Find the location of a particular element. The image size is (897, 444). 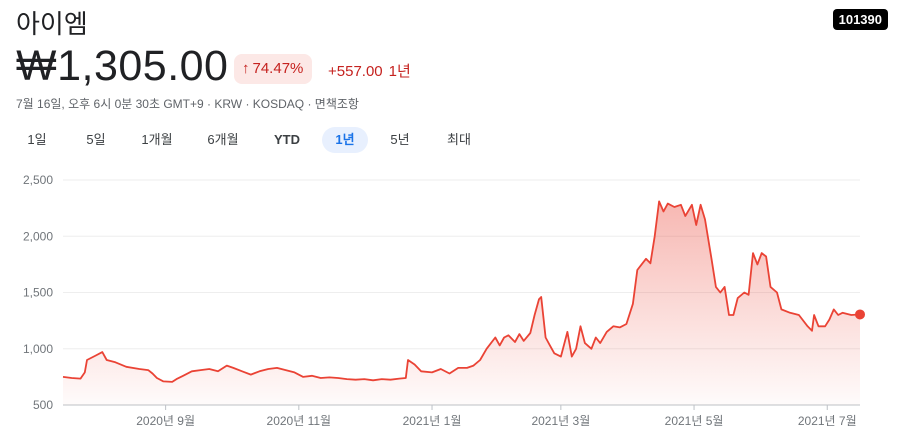

tab-1d: 1일 is located at coordinates (37, 140).